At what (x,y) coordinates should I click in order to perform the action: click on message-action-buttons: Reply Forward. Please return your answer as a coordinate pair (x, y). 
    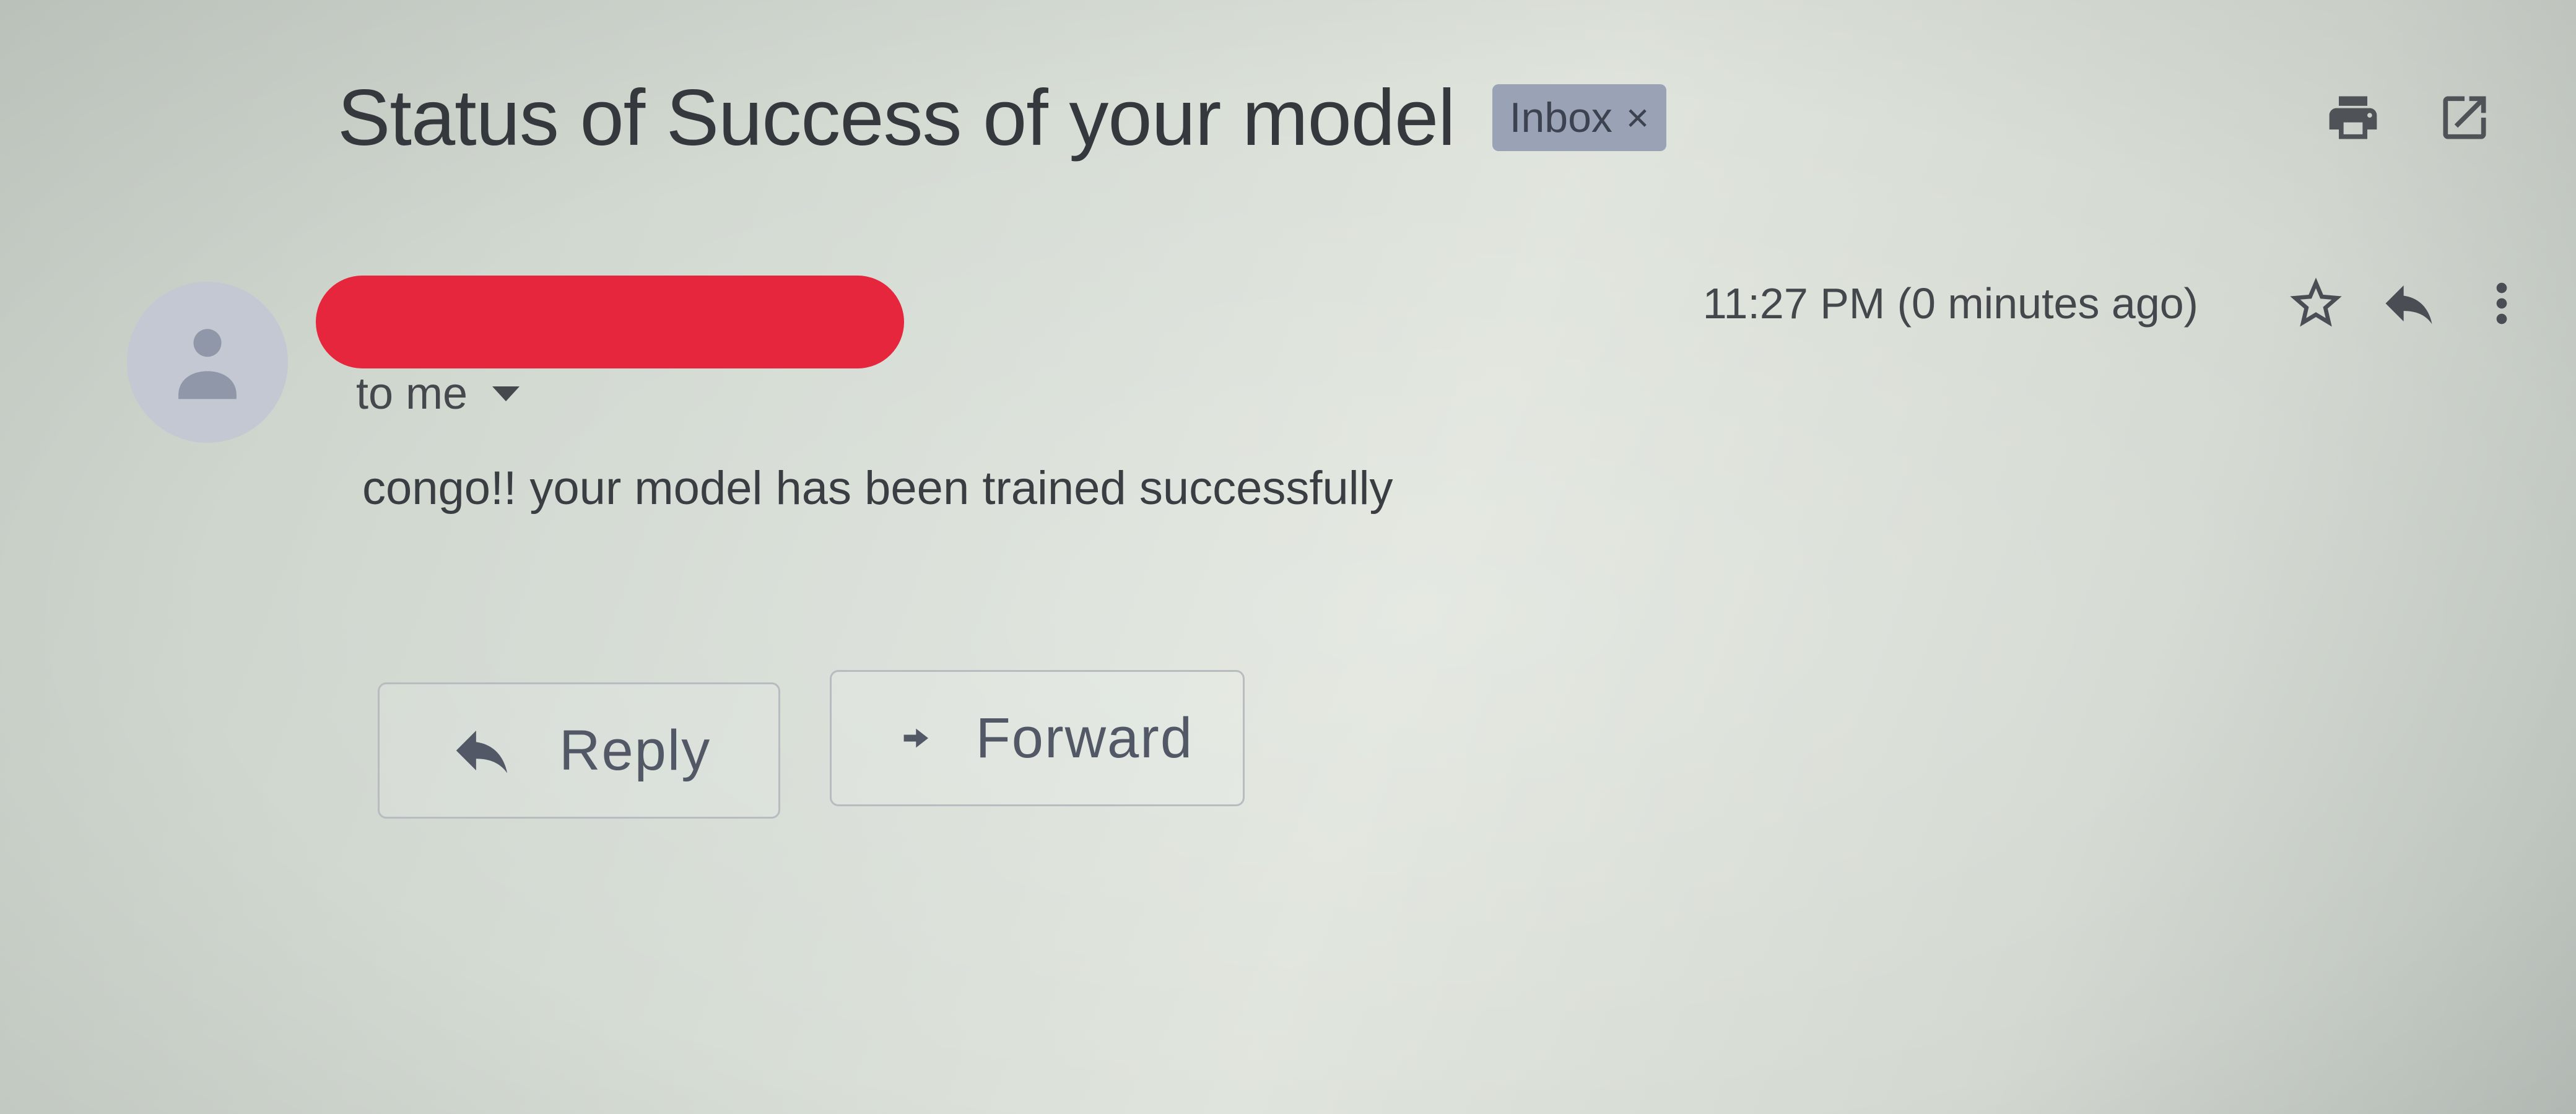
    Looking at the image, I should click on (811, 744).